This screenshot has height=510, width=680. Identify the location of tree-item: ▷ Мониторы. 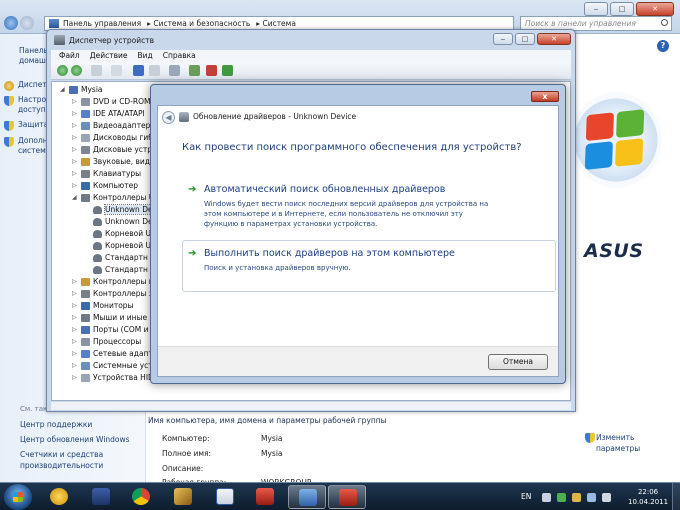
(102, 306).